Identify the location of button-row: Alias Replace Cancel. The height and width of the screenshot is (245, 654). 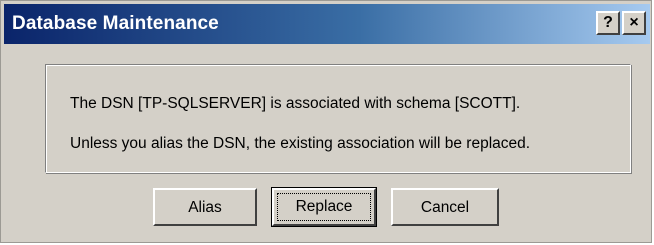
(326, 207).